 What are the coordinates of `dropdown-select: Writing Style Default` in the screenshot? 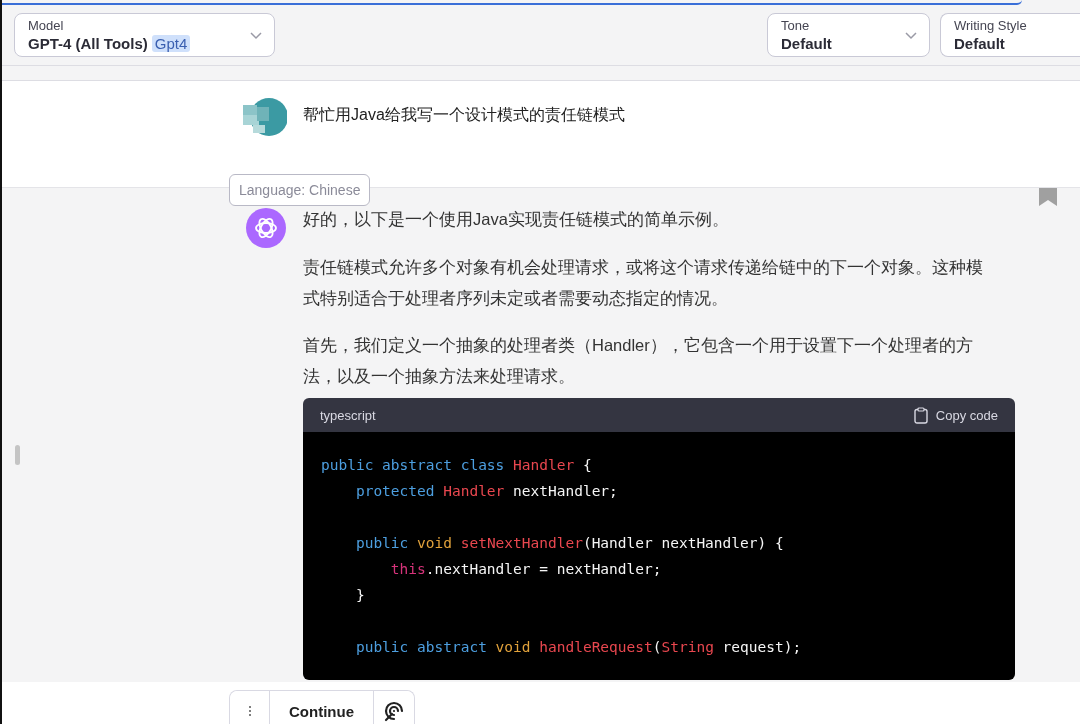 It's located at (1010, 35).